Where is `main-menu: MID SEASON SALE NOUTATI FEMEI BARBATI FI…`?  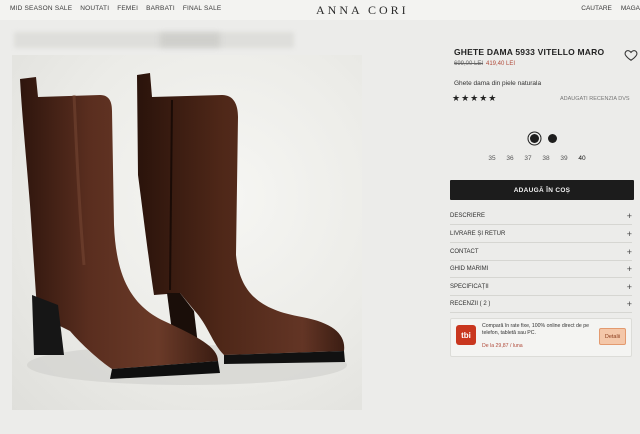 main-menu: MID SEASON SALE NOUTATI FEMEI BARBATI FI… is located at coordinates (115, 8).